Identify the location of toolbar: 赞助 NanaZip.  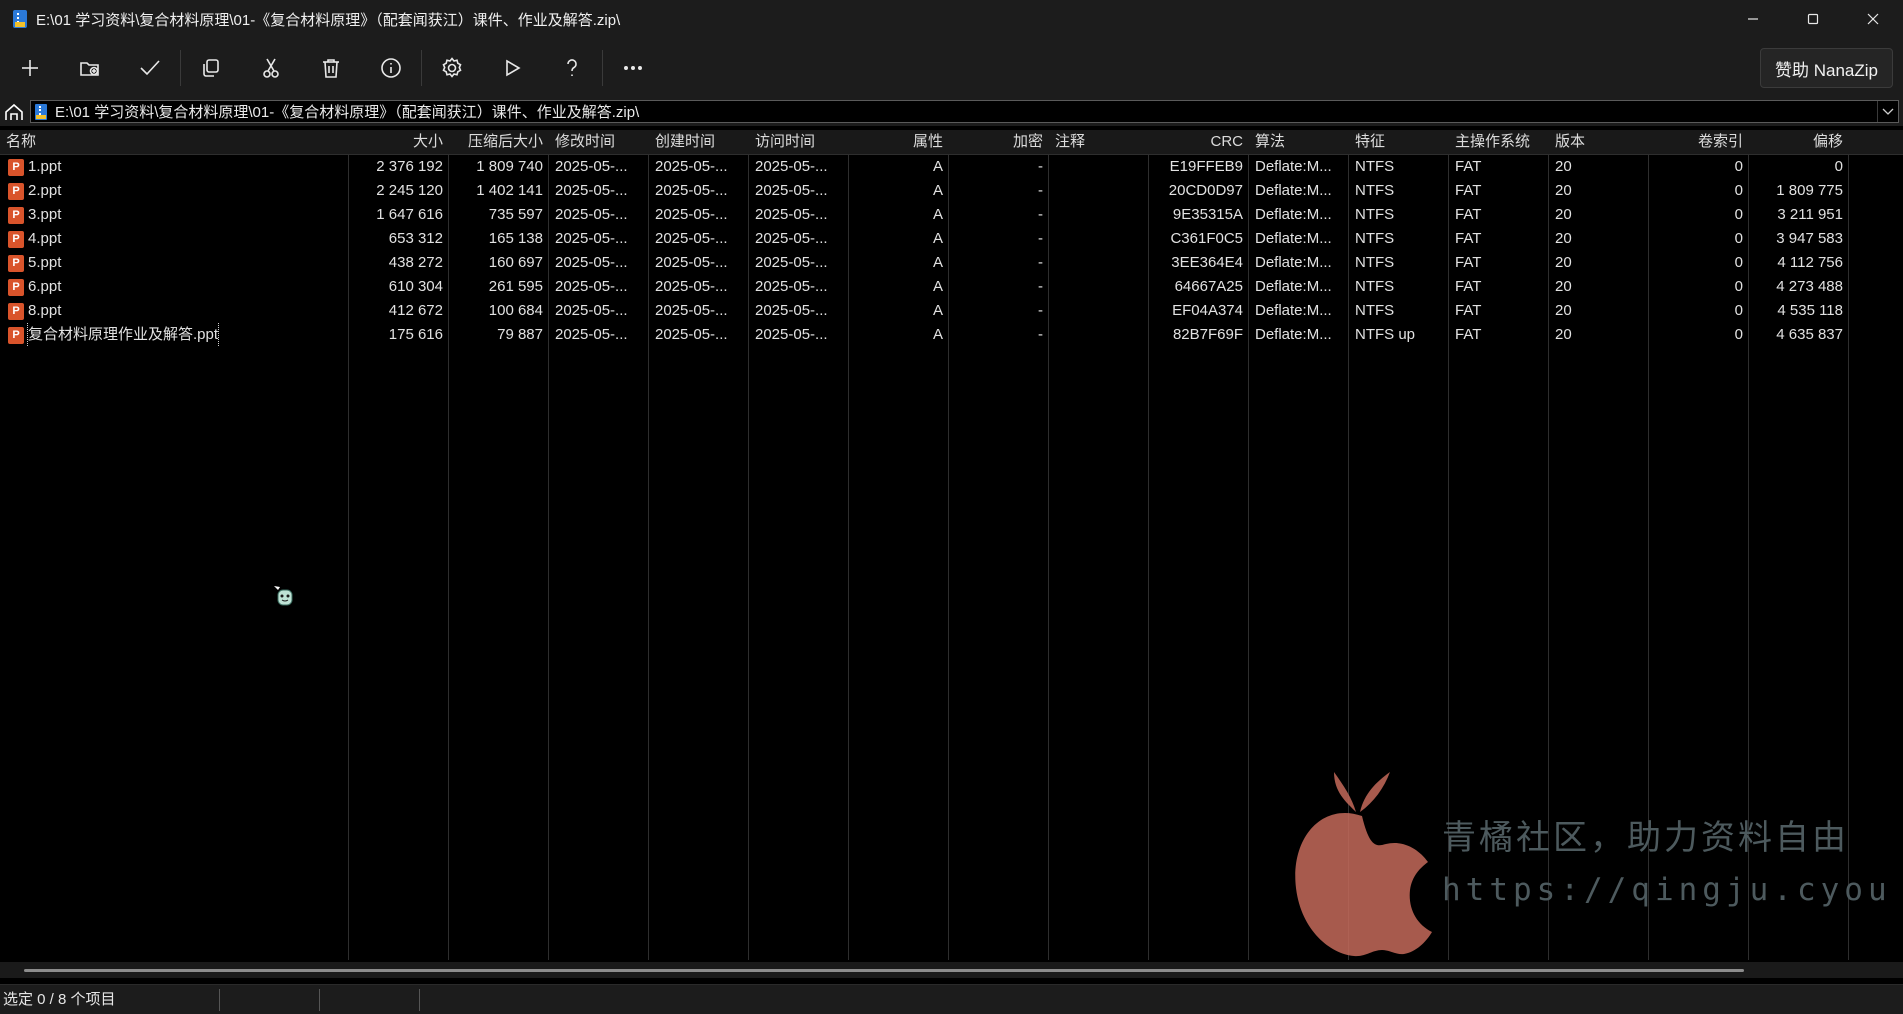
(951, 68).